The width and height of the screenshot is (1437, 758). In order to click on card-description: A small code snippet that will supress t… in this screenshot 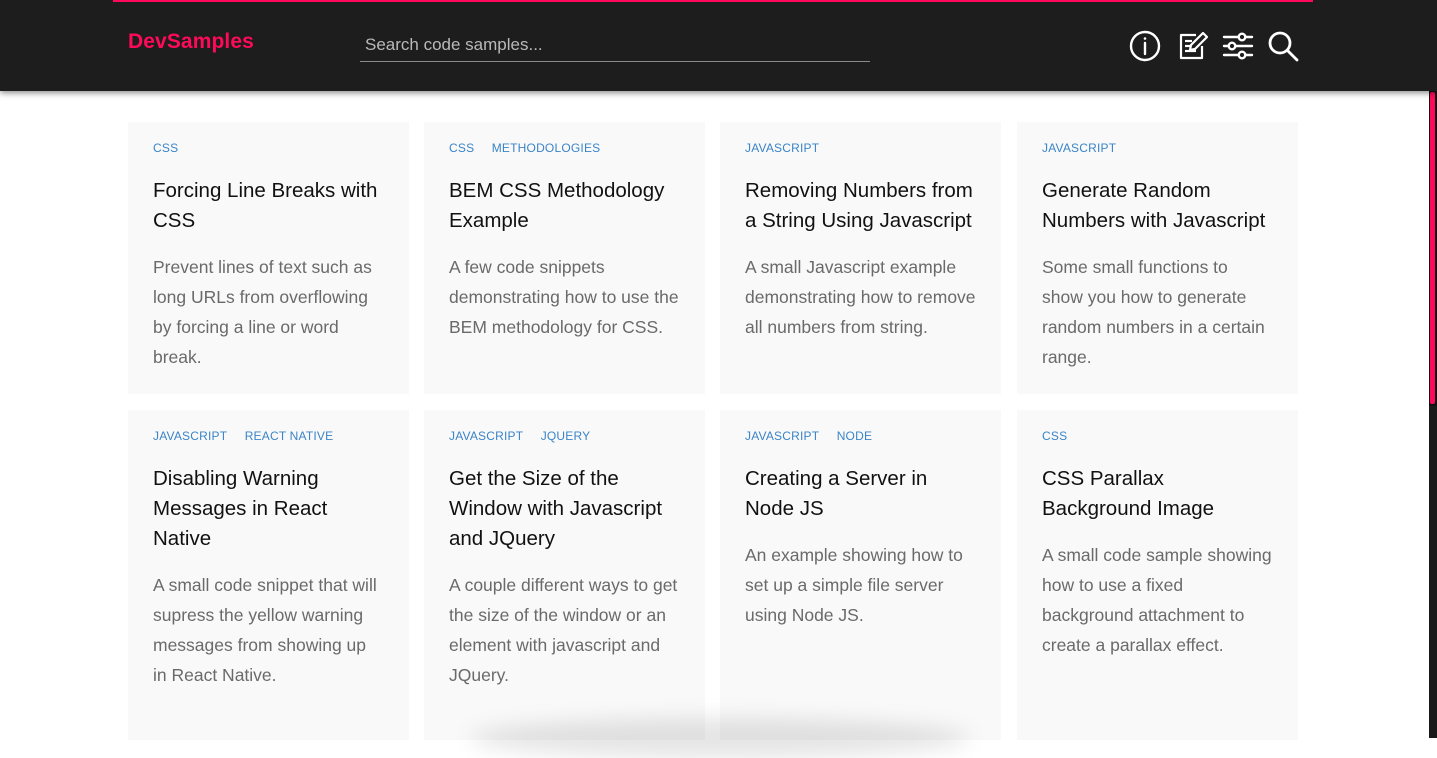, I will do `click(265, 630)`.